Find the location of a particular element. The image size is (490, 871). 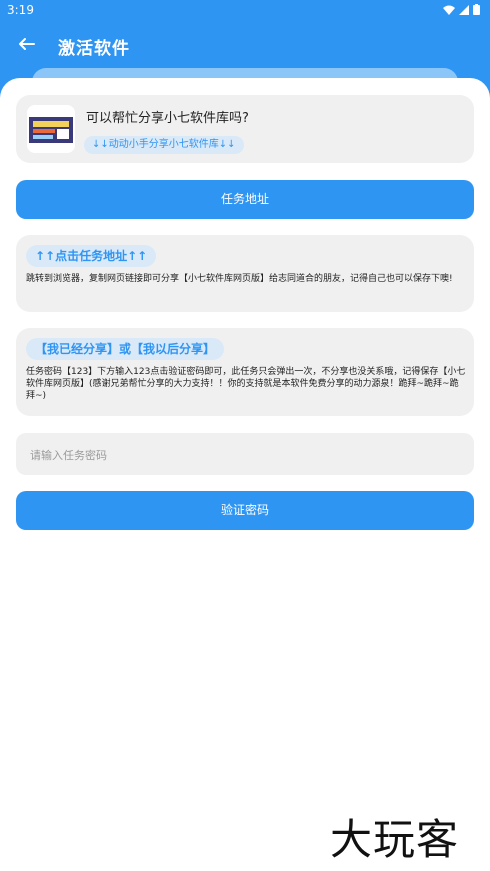

thumbnail-image is located at coordinates (51, 129).